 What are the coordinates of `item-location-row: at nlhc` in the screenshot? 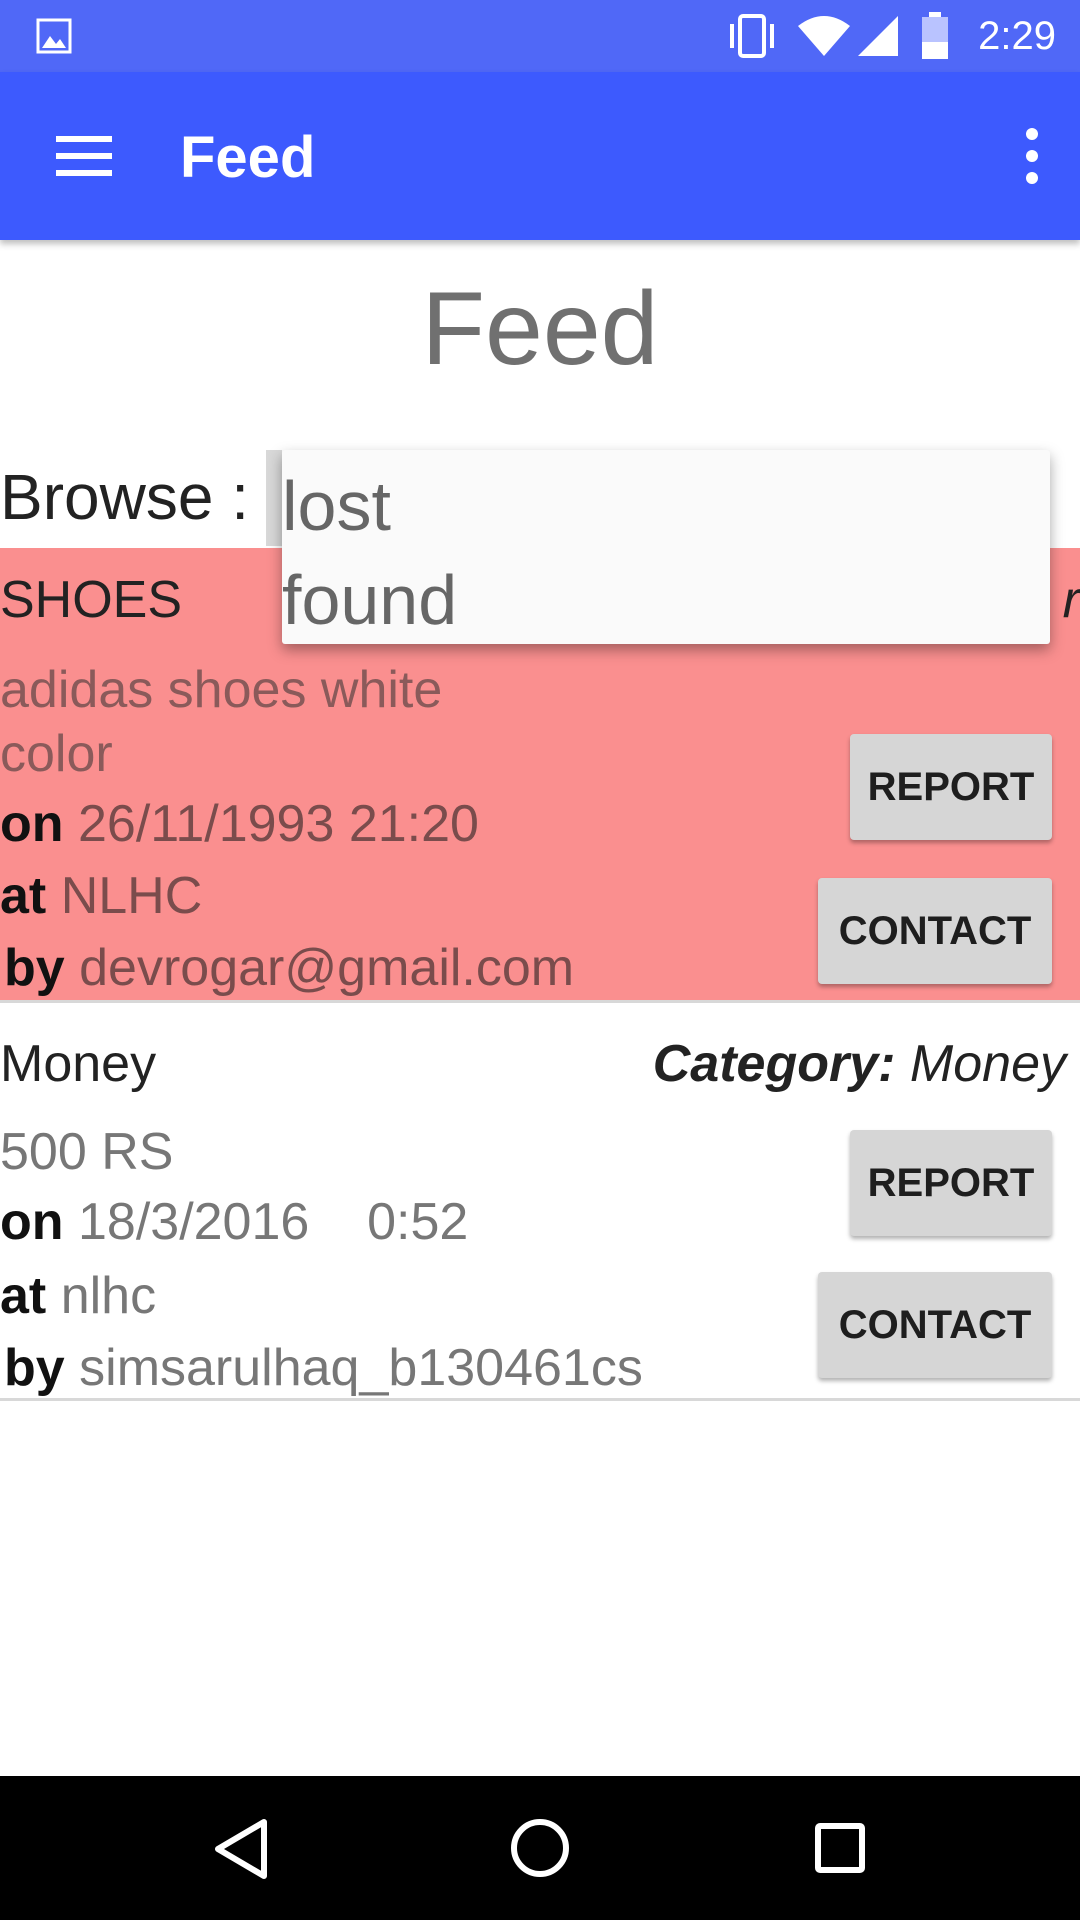 It's located at (78, 1296).